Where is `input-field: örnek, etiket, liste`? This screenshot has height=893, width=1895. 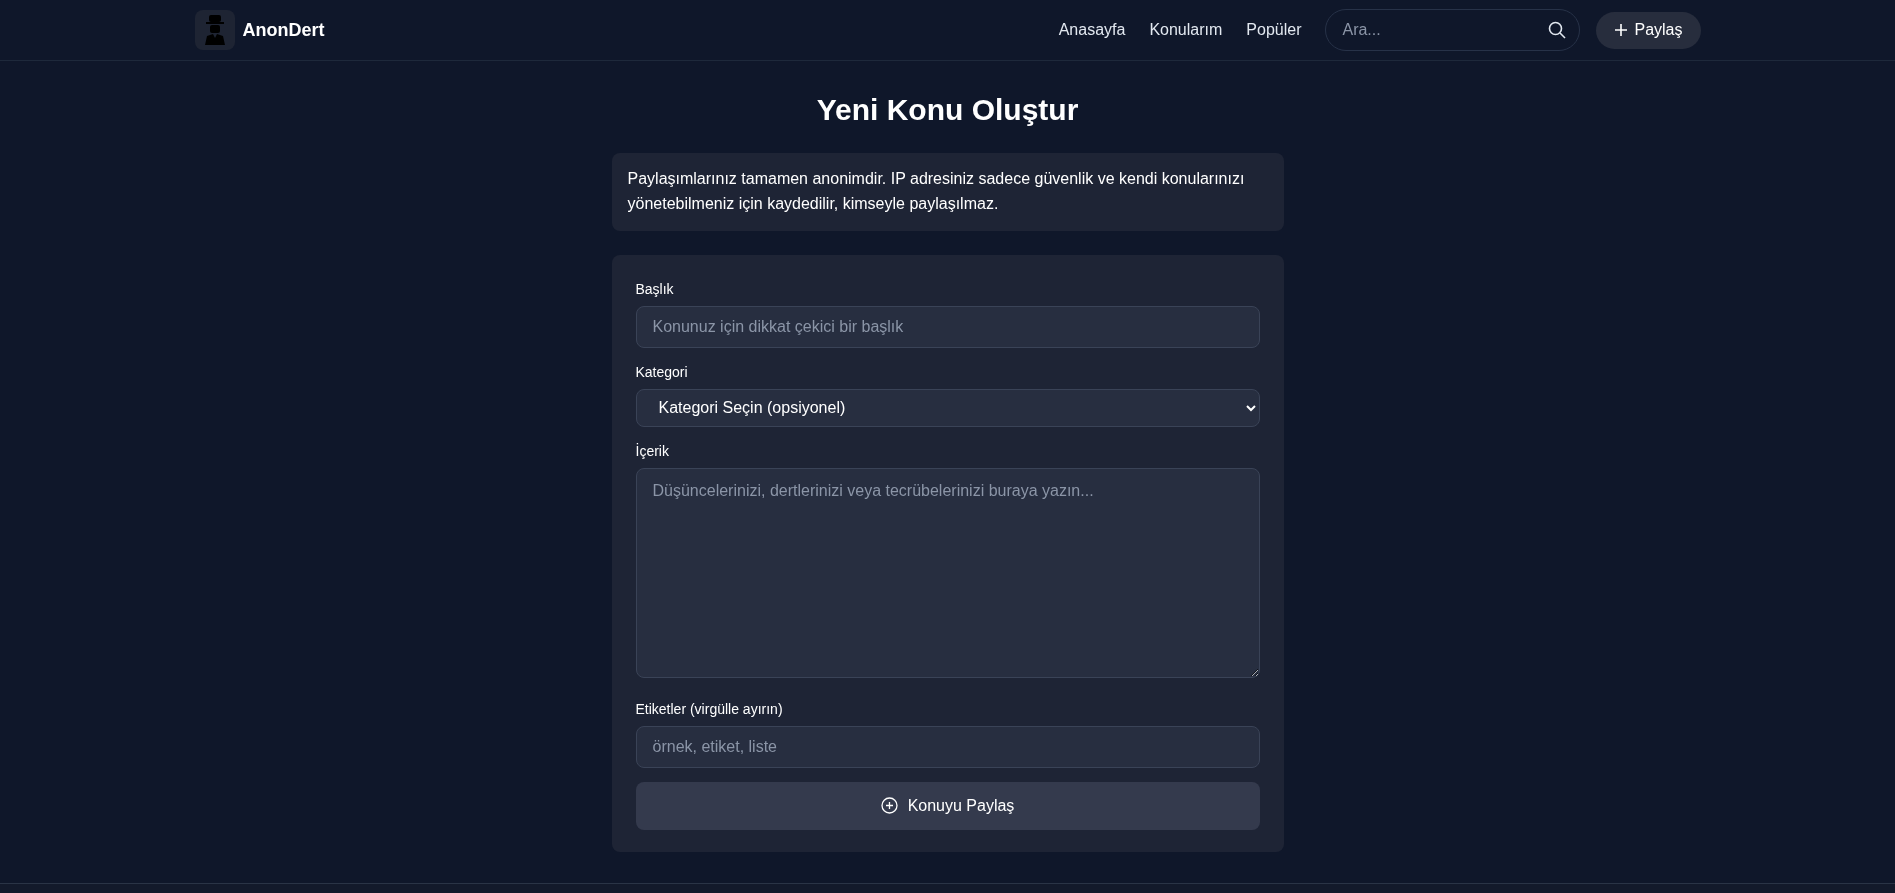
input-field: örnek, etiket, liste is located at coordinates (947, 746).